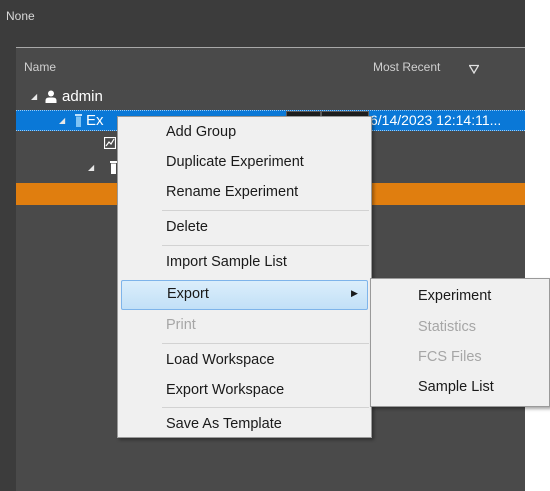 The image size is (550, 491). I want to click on submenu-arrow-icon: ▶, so click(354, 293).